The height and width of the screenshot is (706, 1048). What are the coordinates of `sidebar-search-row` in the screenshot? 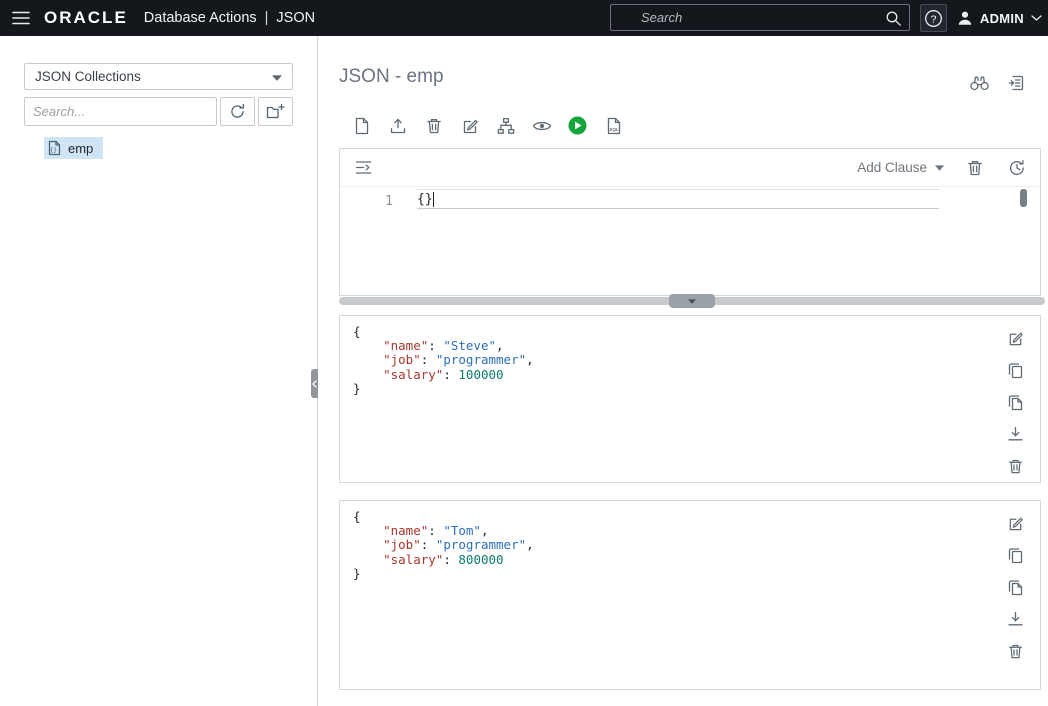 It's located at (158, 111).